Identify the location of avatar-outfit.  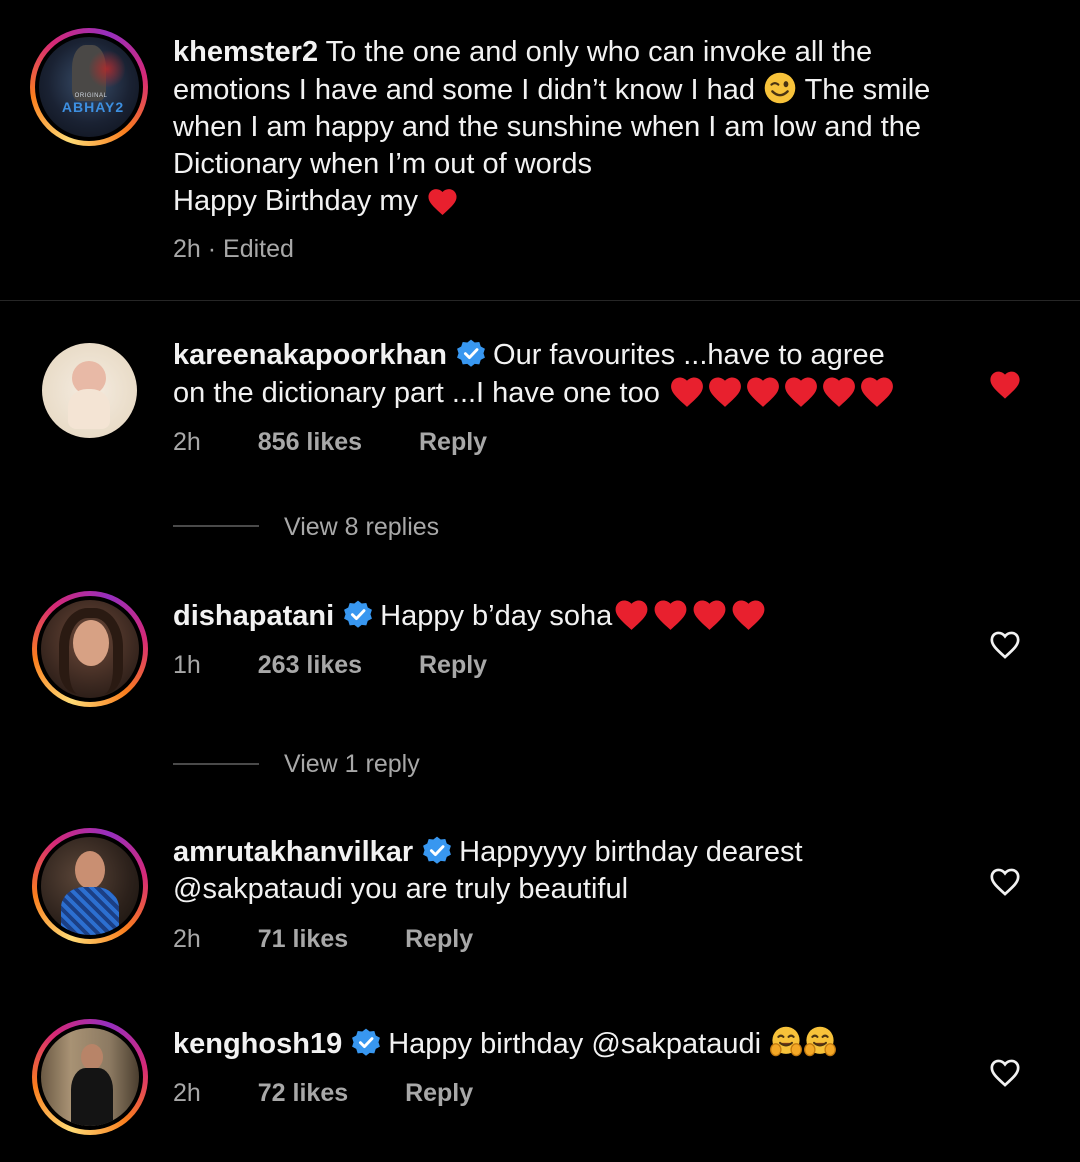
(90, 911).